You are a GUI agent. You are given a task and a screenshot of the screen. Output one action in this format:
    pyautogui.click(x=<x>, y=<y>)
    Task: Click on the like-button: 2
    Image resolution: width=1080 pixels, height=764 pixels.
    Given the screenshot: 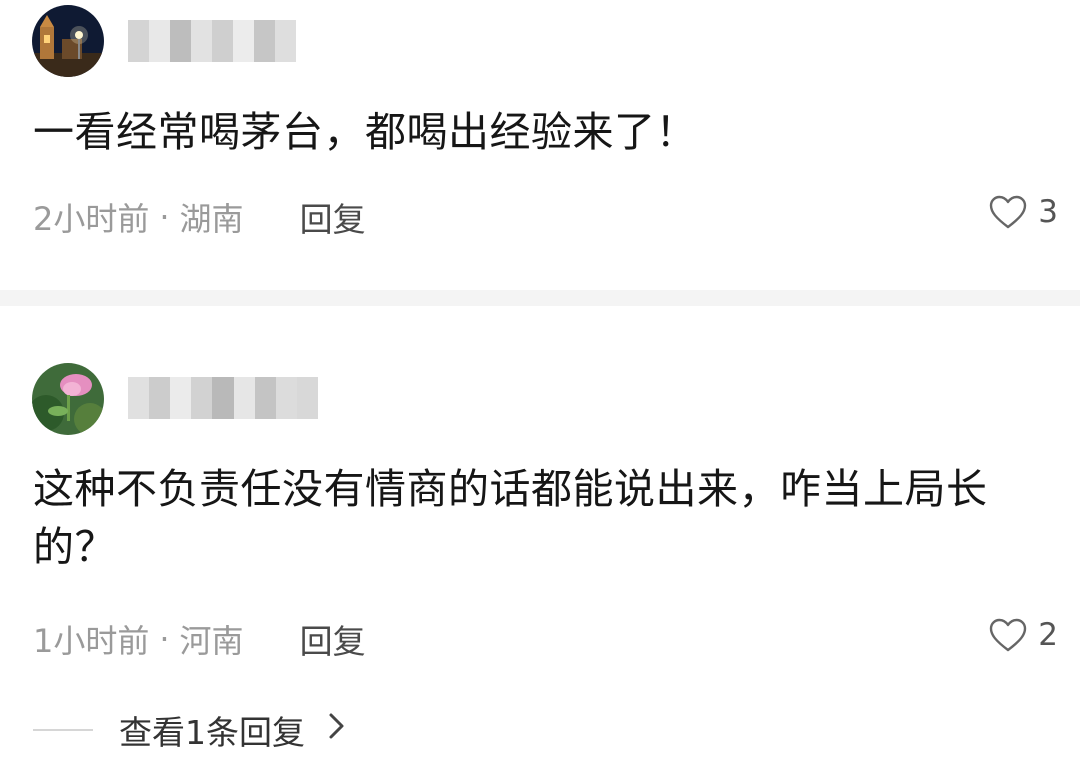 What is the action you would take?
    pyautogui.click(x=1023, y=635)
    